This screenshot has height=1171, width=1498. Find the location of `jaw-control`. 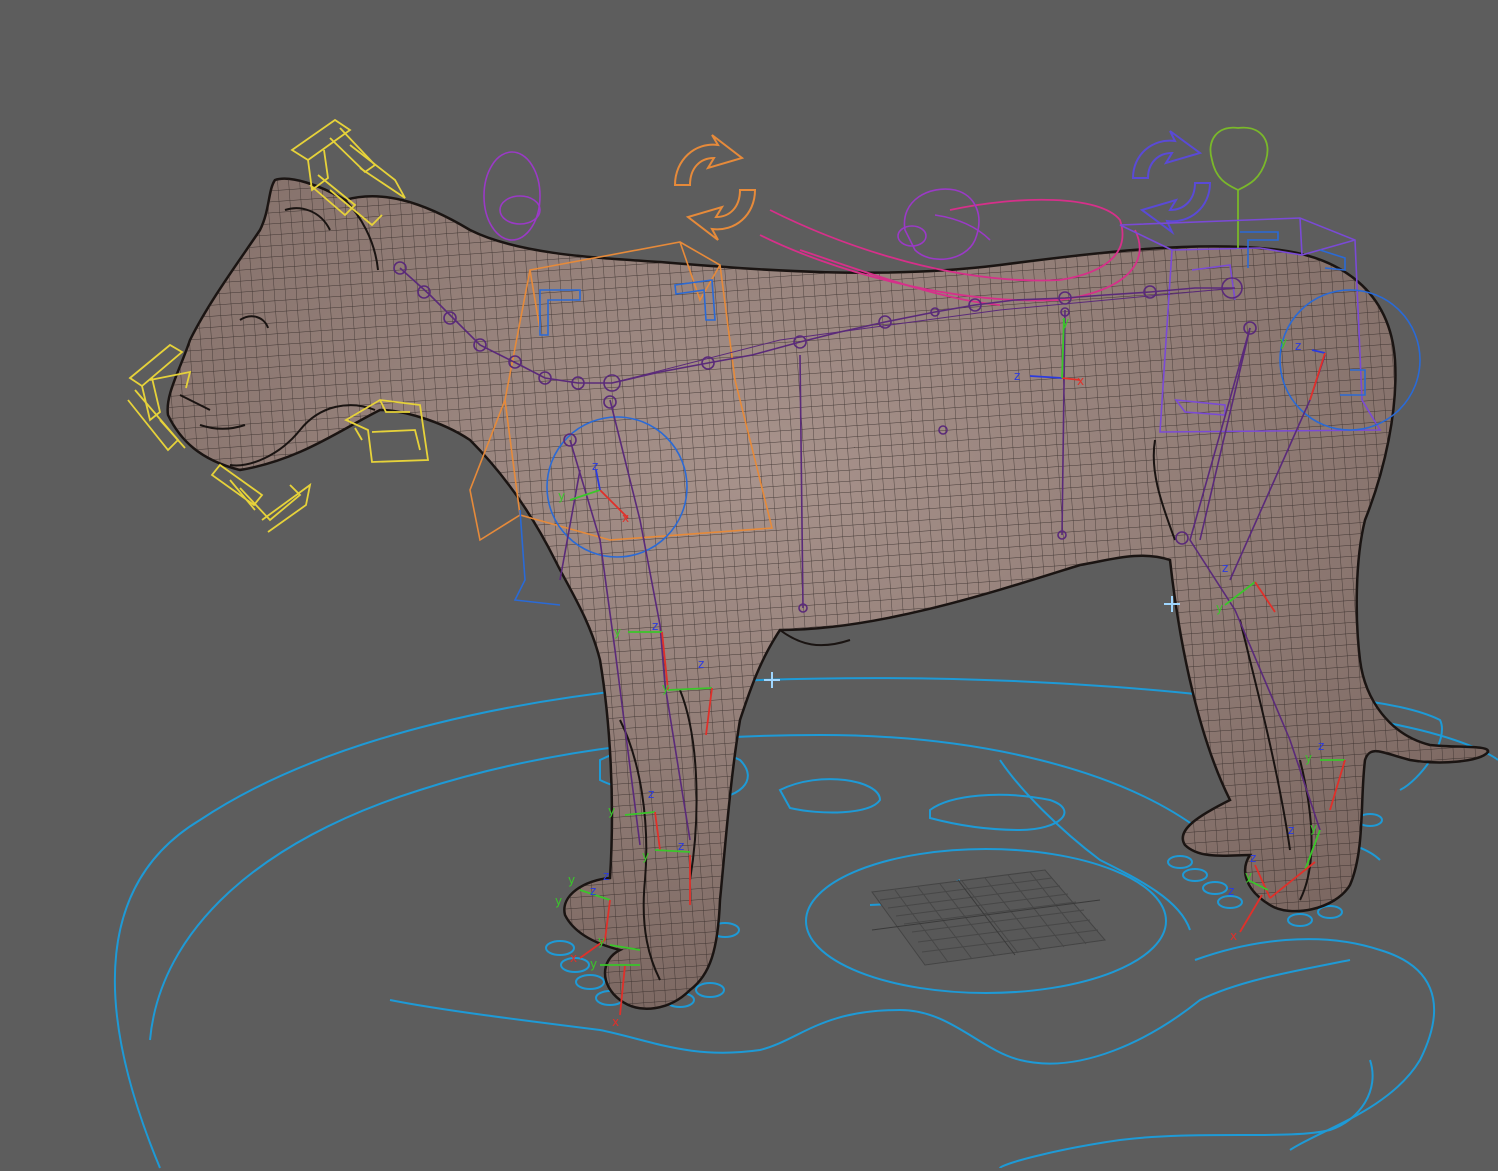

jaw-control is located at coordinates (261, 498).